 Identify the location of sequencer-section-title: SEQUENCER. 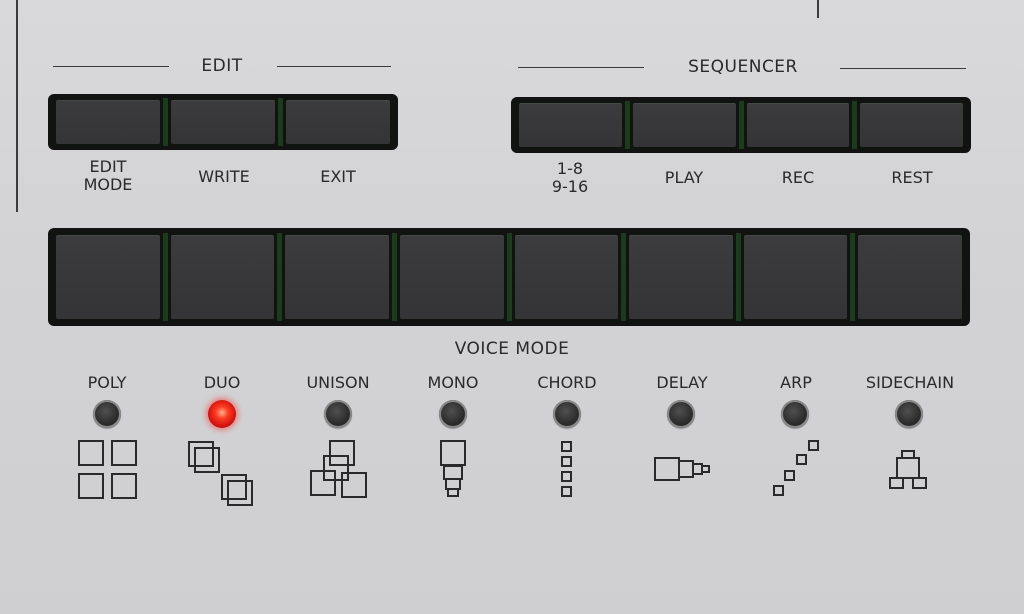
(743, 67).